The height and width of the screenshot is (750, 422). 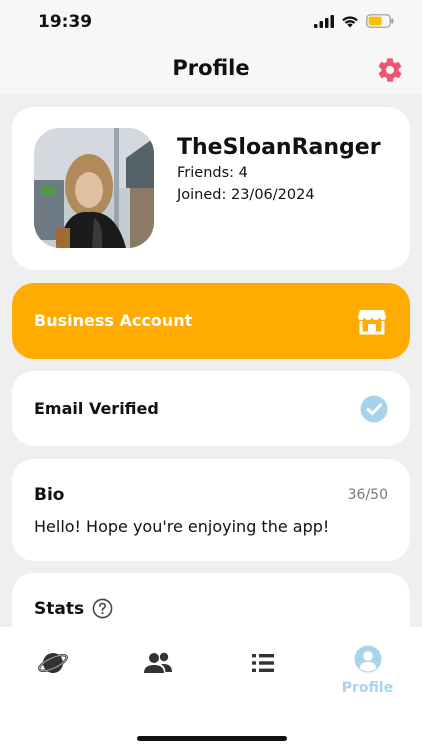 I want to click on check-circle-icon, so click(x=374, y=409).